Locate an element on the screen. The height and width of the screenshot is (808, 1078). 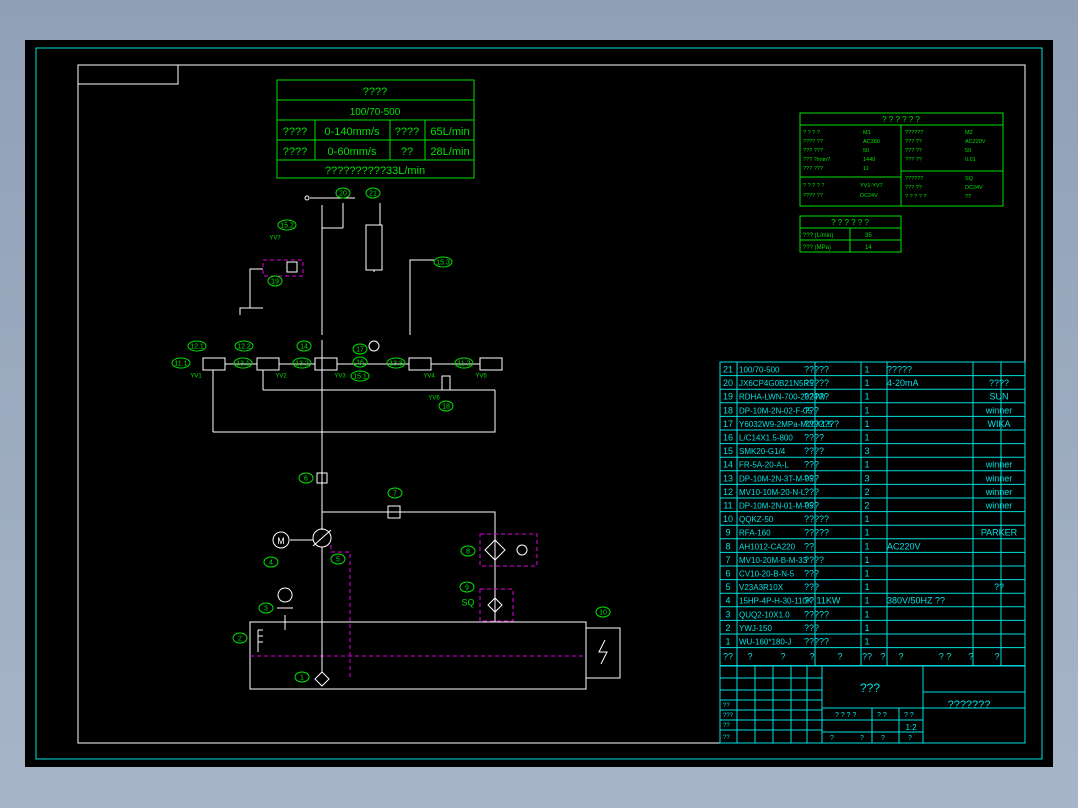
valve-yv1 is located at coordinates (214, 364).